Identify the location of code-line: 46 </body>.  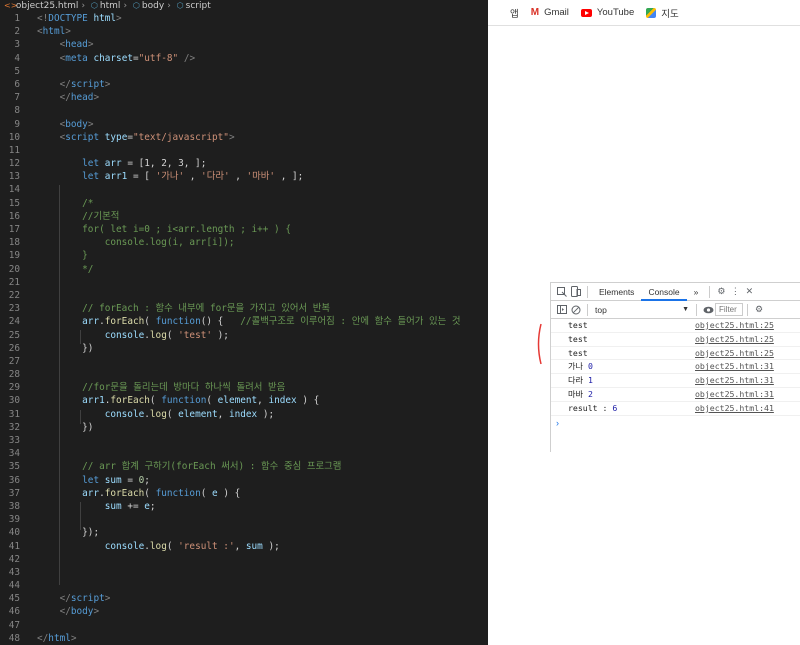
(244, 611).